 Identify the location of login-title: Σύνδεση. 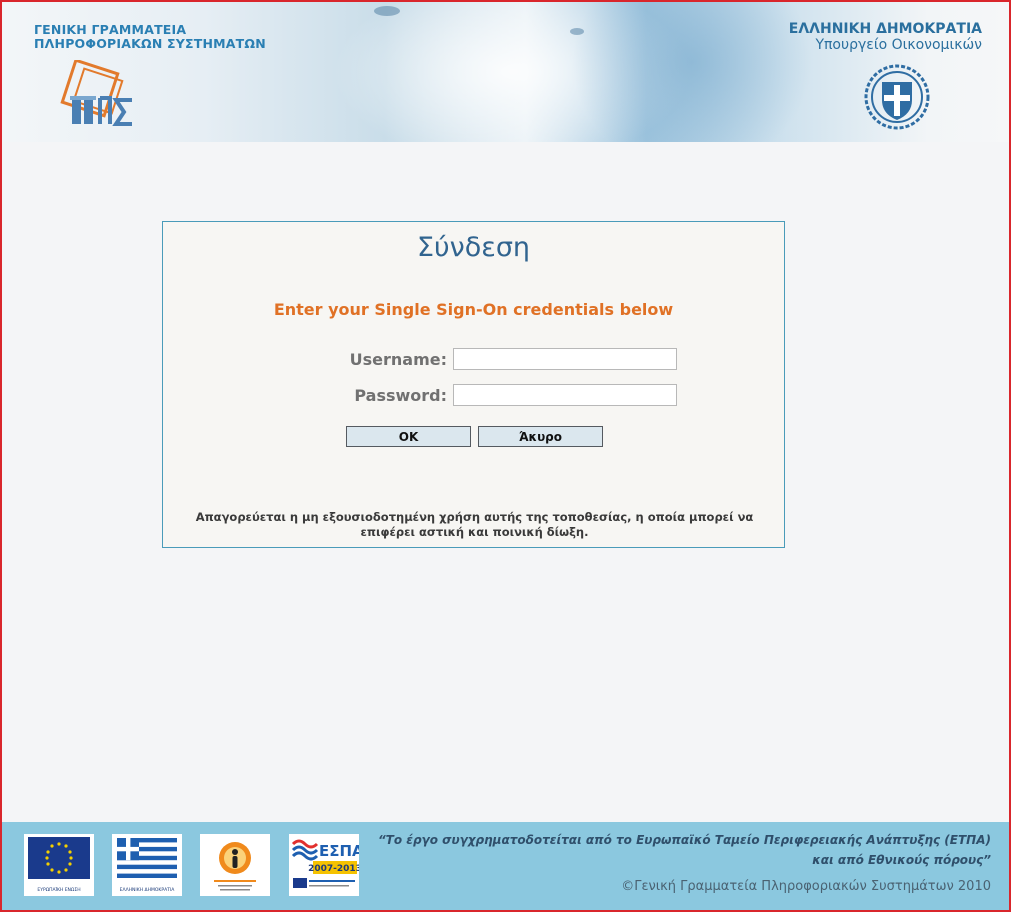
(473, 247).